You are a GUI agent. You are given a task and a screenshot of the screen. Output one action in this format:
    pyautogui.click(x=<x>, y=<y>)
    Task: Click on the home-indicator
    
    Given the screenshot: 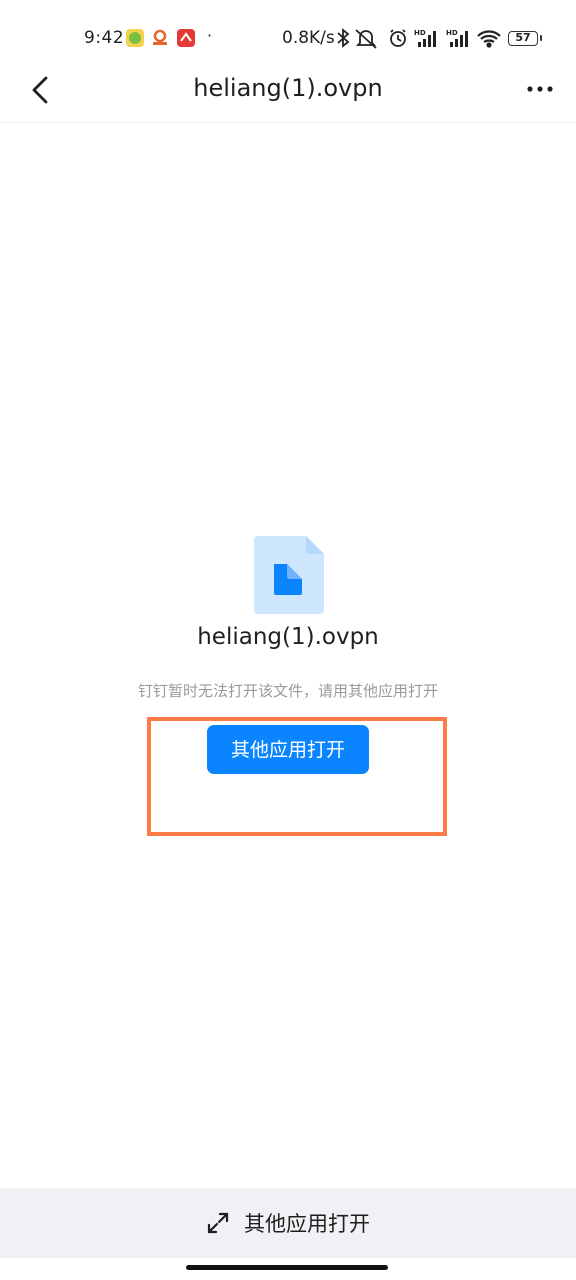 What is the action you would take?
    pyautogui.click(x=287, y=1267)
    